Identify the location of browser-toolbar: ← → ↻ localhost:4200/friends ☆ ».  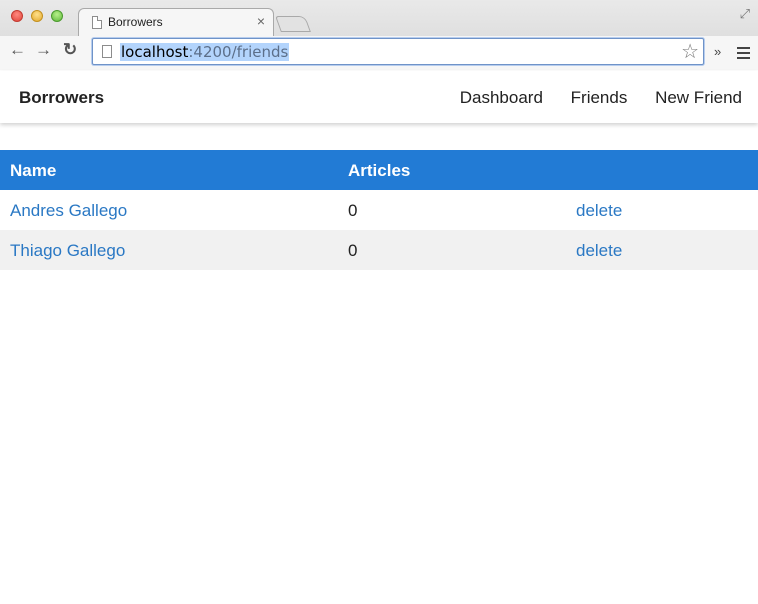
(379, 53).